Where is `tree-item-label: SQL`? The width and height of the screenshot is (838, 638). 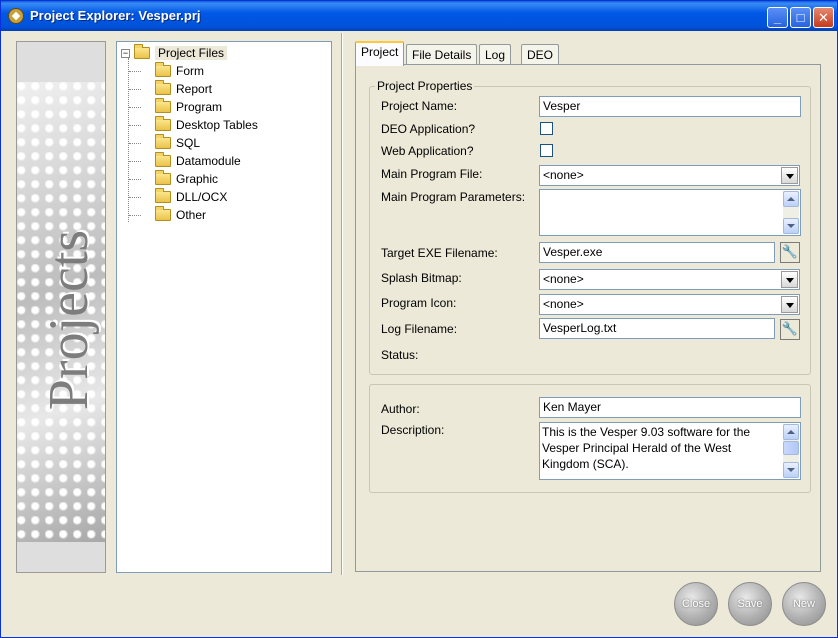 tree-item-label: SQL is located at coordinates (188, 143).